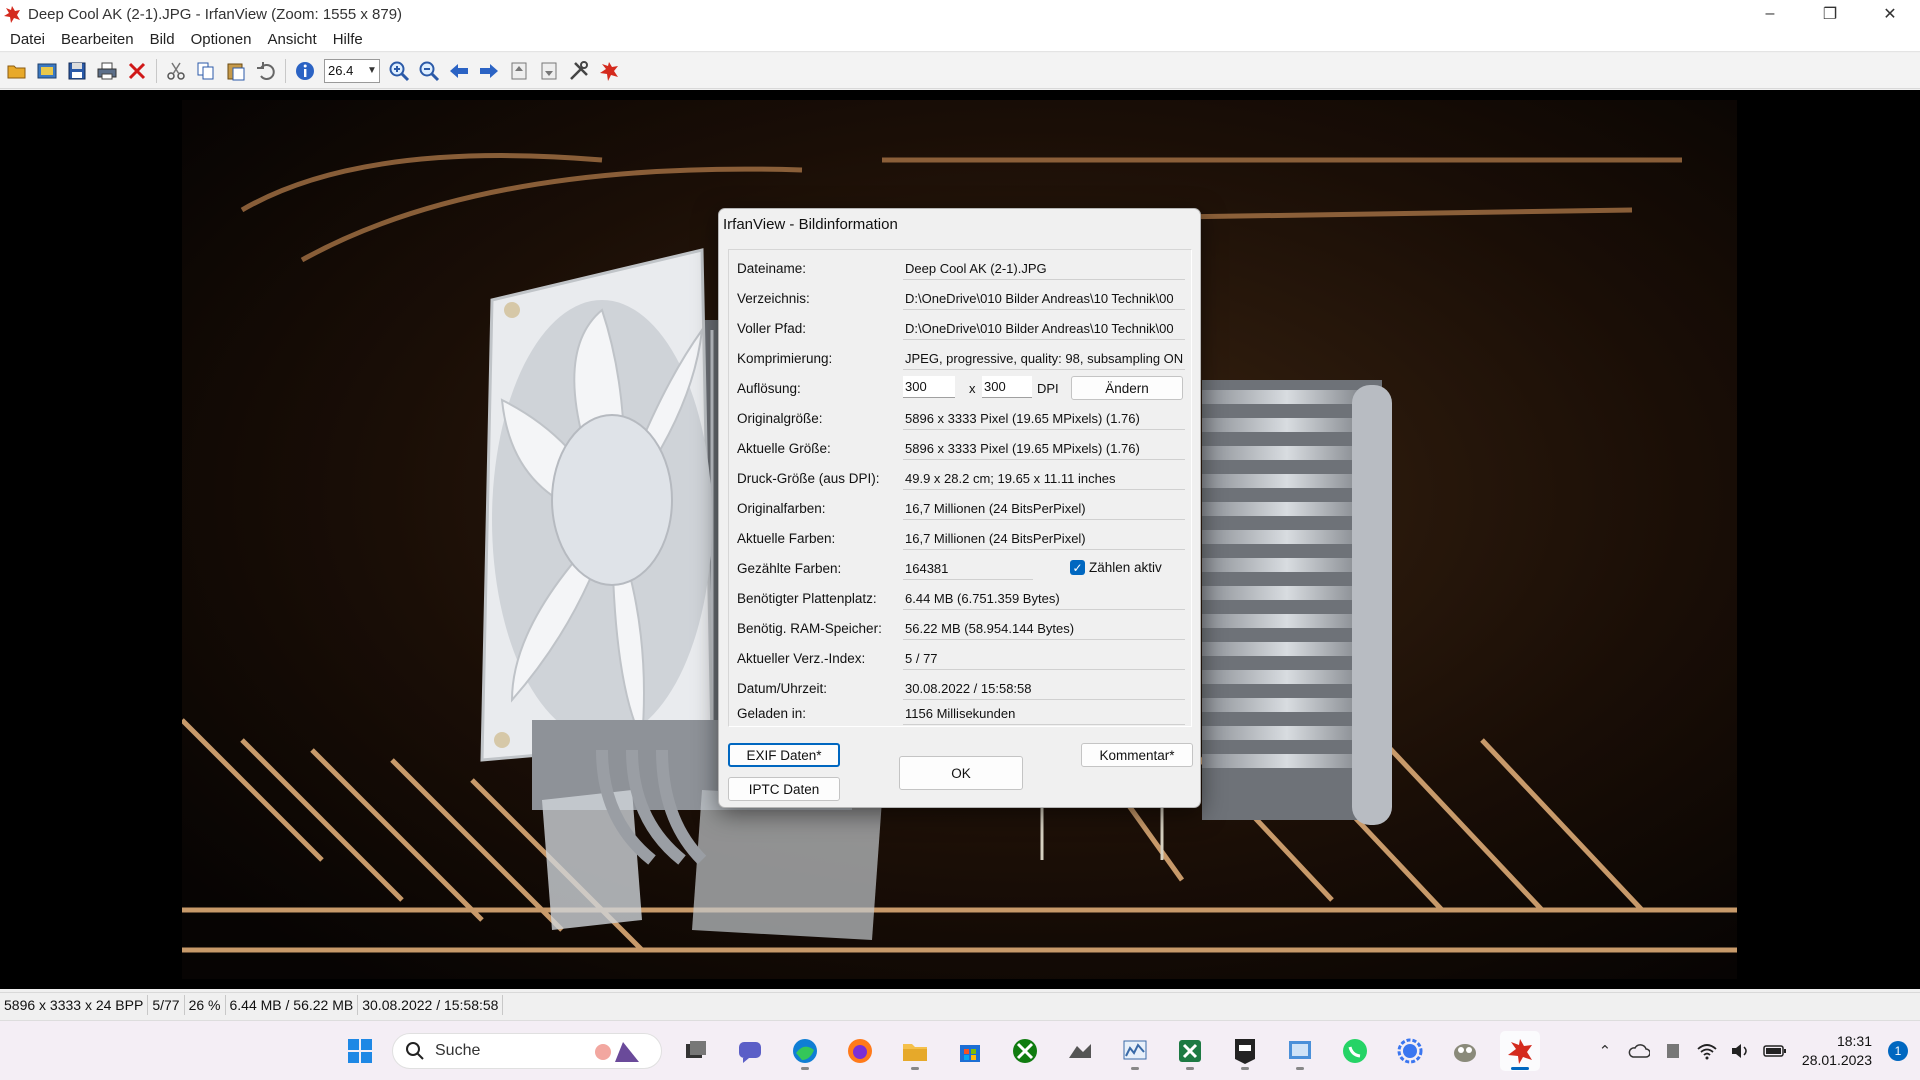 The height and width of the screenshot is (1080, 1920). I want to click on delete-icon, so click(137, 71).